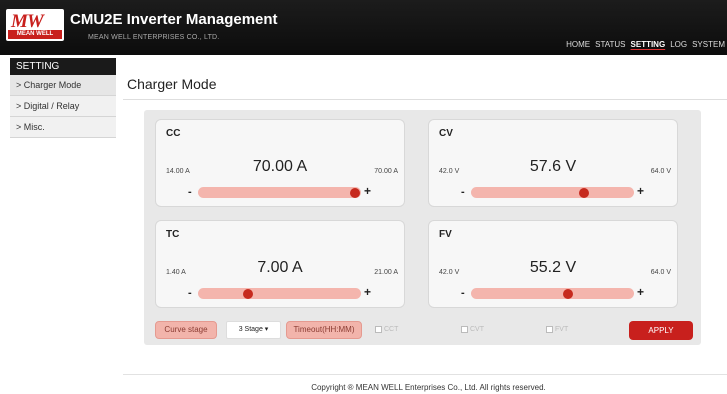  I want to click on timeout-label: Timeout(HH:MM), so click(324, 330).